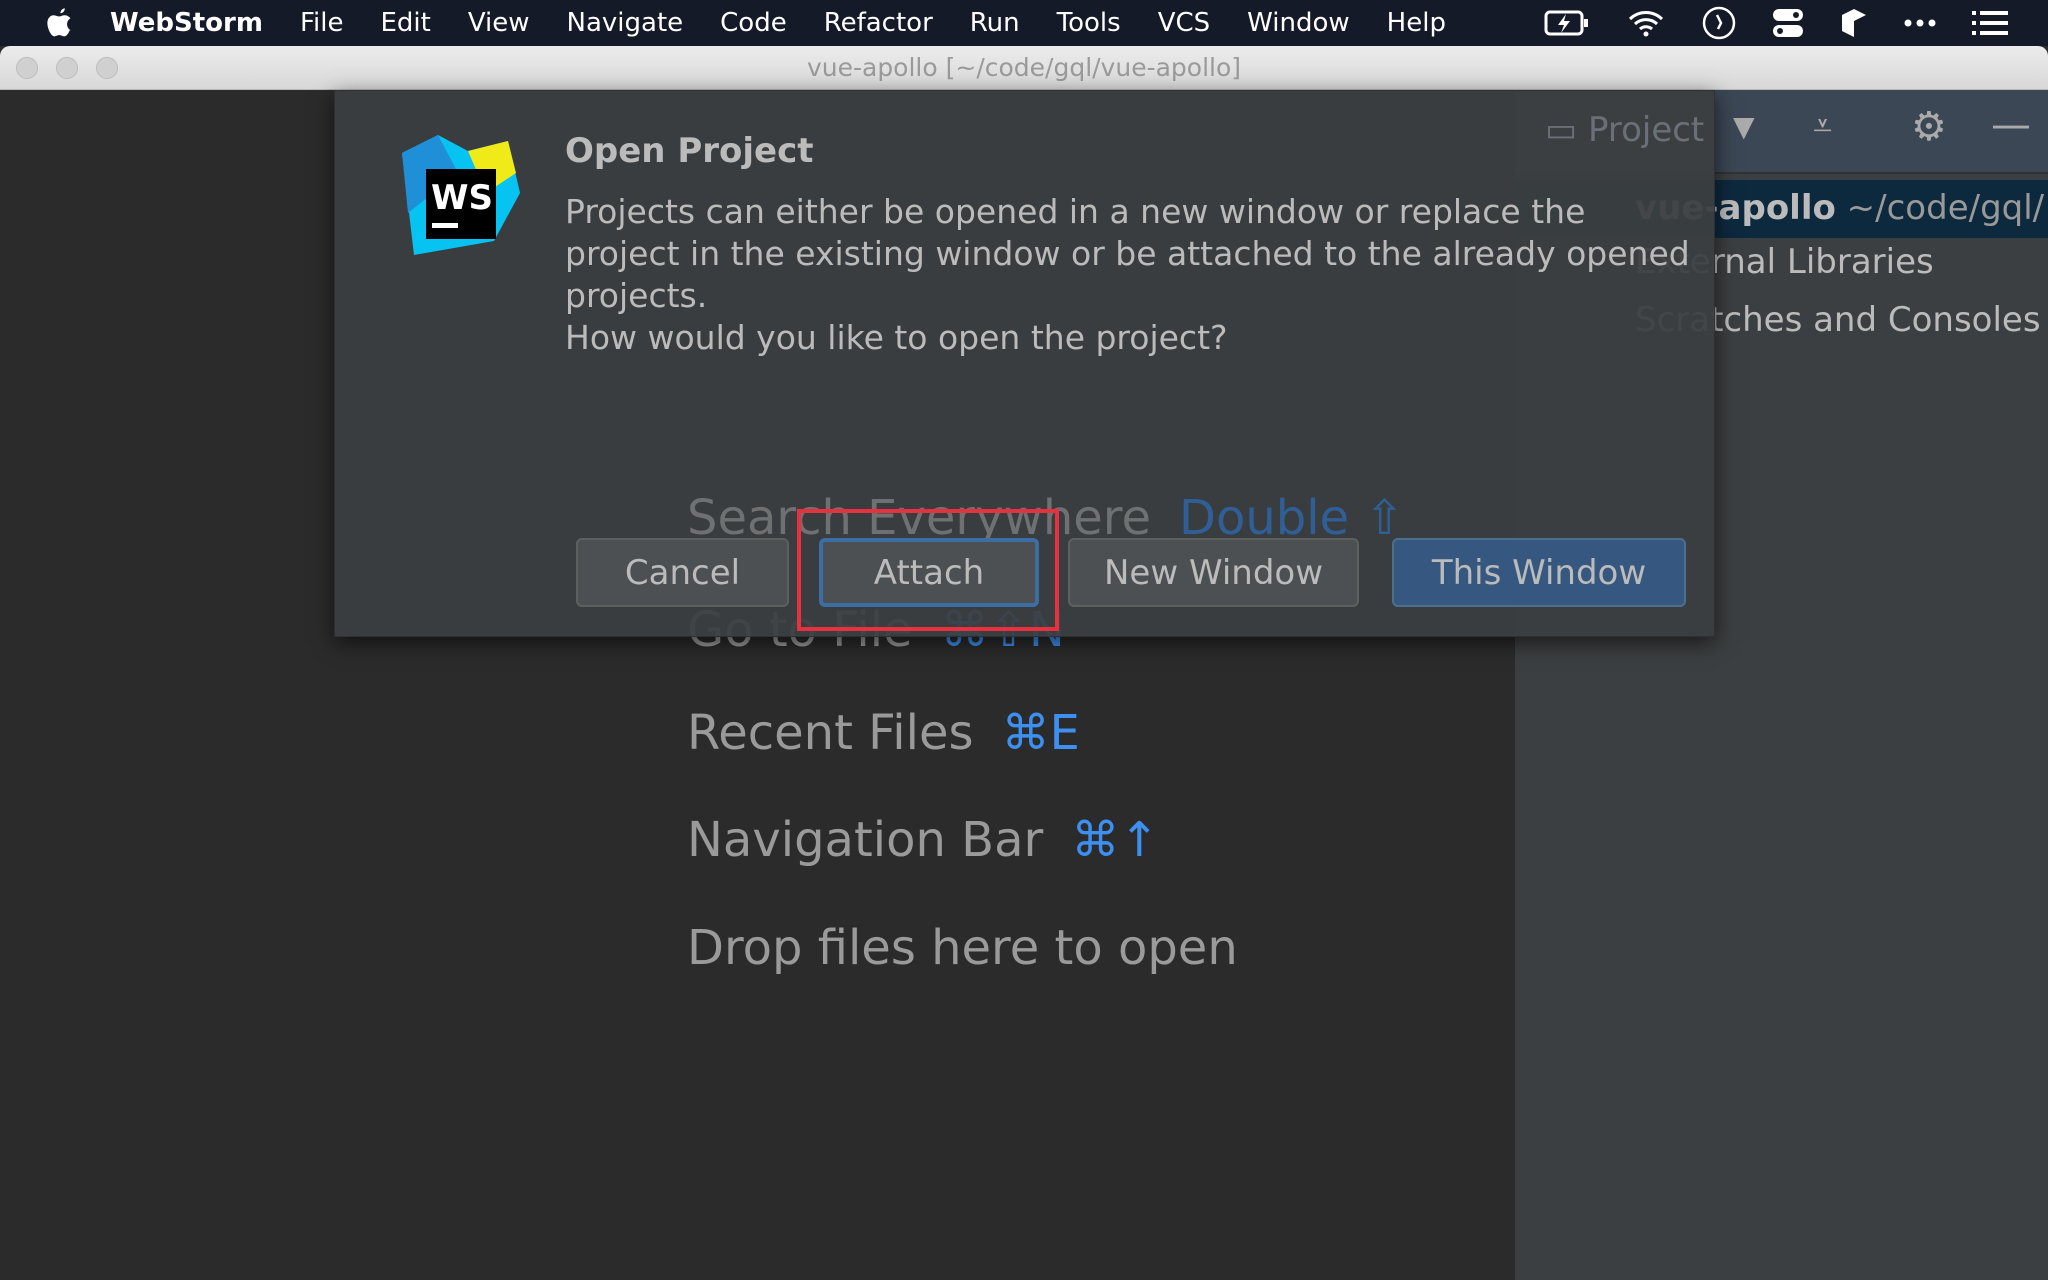  What do you see at coordinates (1945, 208) in the screenshot?
I see `root-path: ~/code/gql/` at bounding box center [1945, 208].